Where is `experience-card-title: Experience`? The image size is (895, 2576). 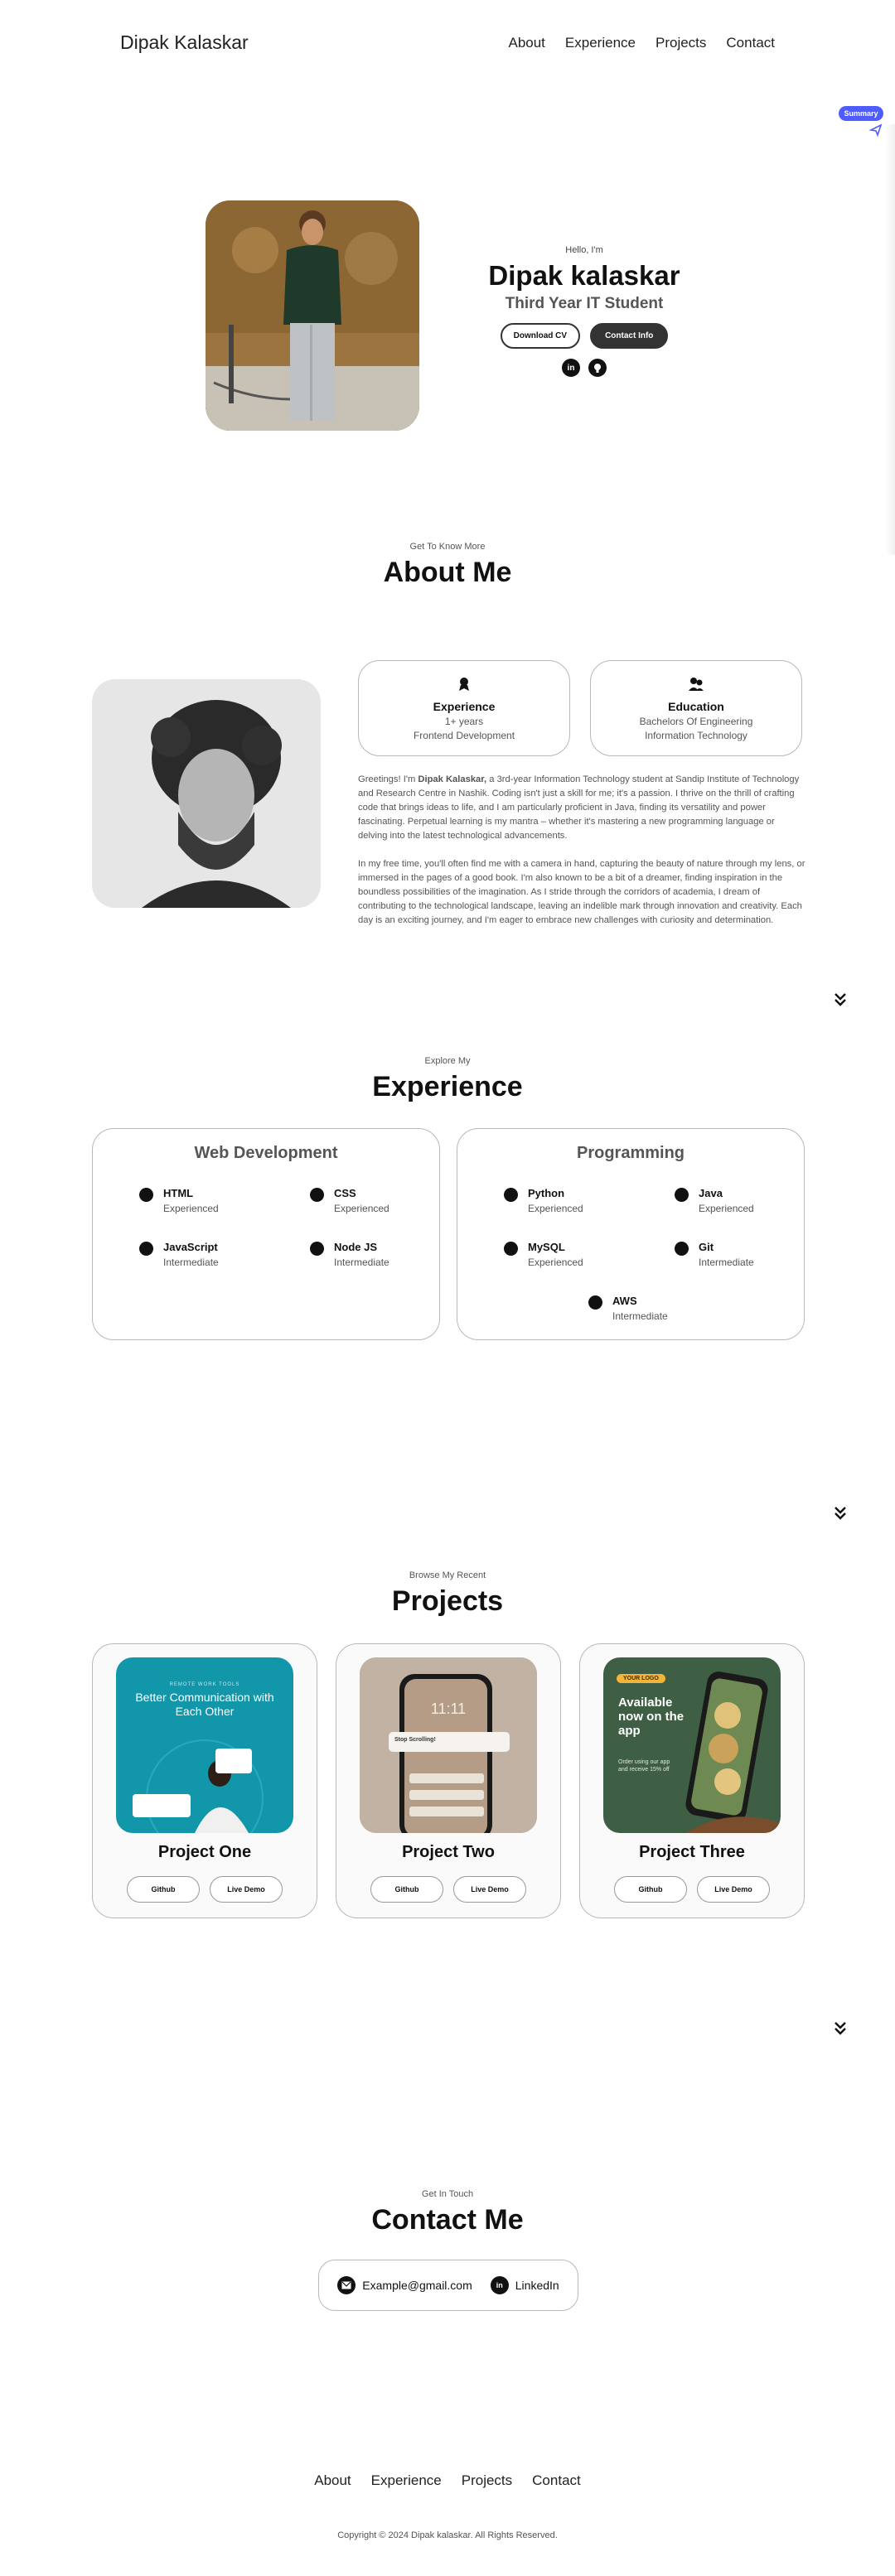 experience-card-title: Experience is located at coordinates (464, 706).